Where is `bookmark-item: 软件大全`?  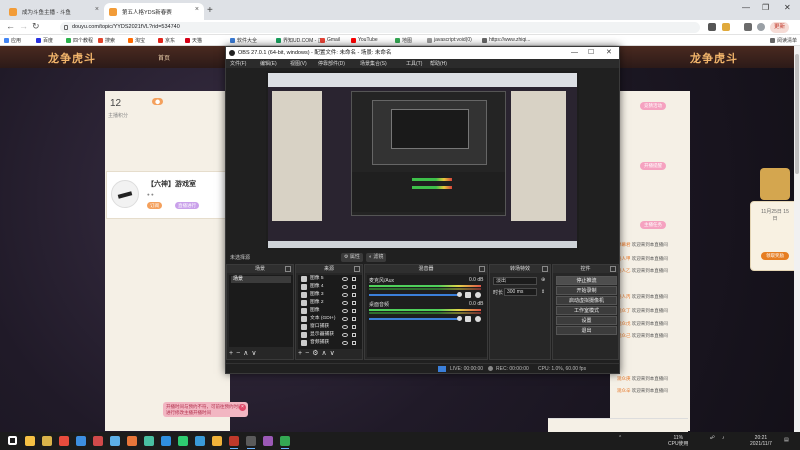 bookmark-item: 软件大全 is located at coordinates (243, 40).